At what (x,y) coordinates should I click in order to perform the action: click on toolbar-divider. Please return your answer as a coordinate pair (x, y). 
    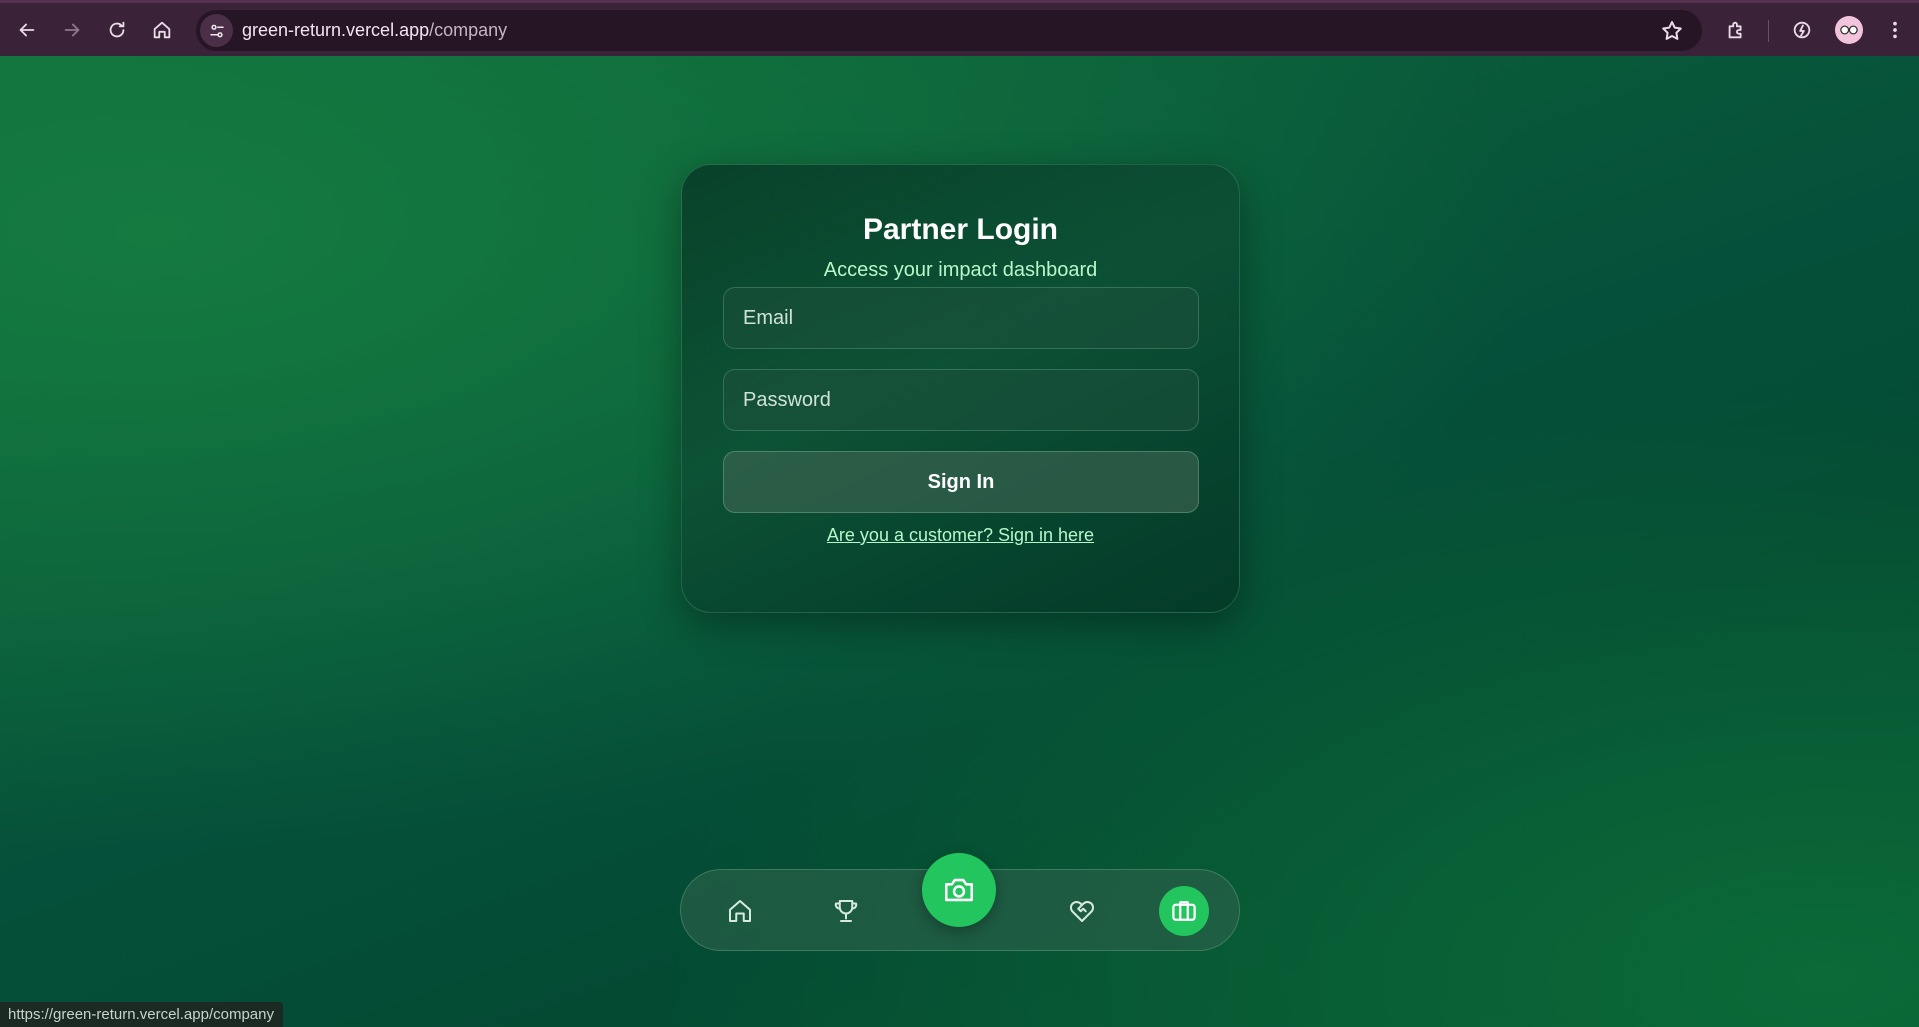
    Looking at the image, I should click on (1768, 31).